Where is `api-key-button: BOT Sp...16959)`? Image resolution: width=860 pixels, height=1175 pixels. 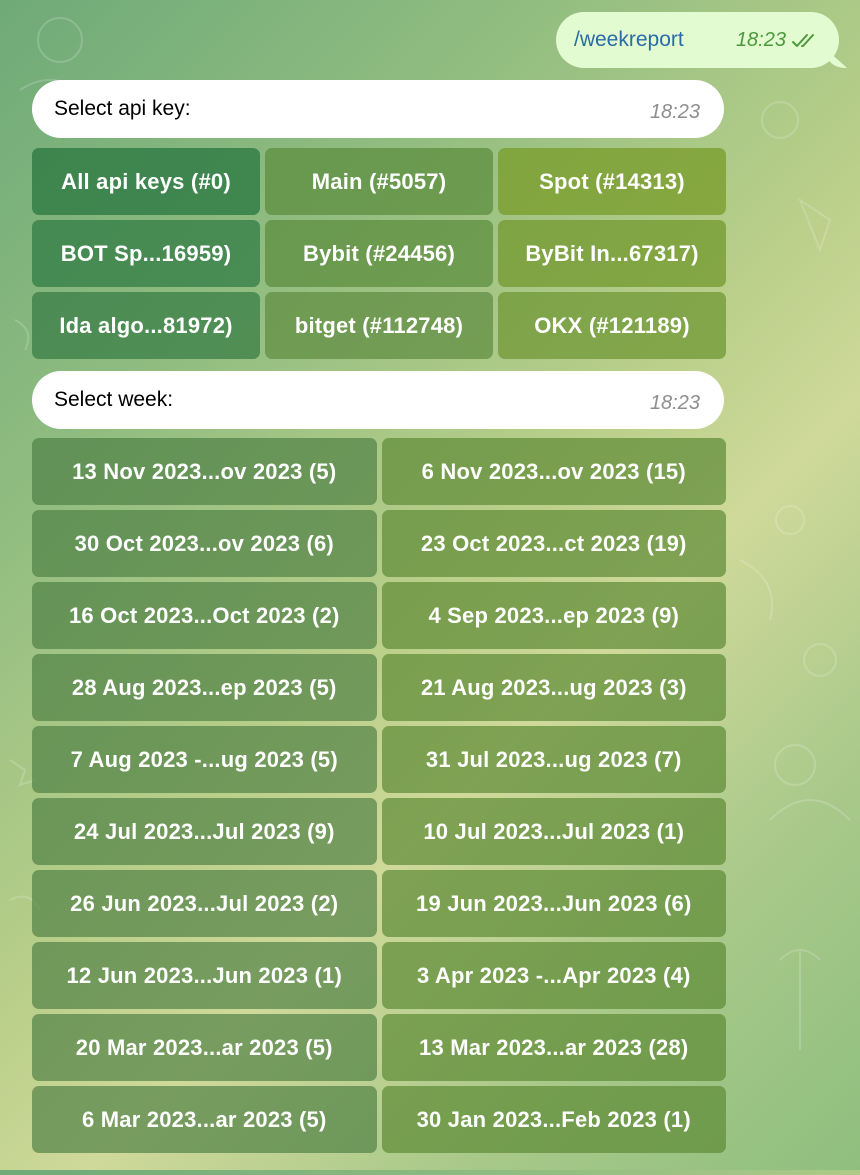
api-key-button: BOT Sp...16959) is located at coordinates (146, 253).